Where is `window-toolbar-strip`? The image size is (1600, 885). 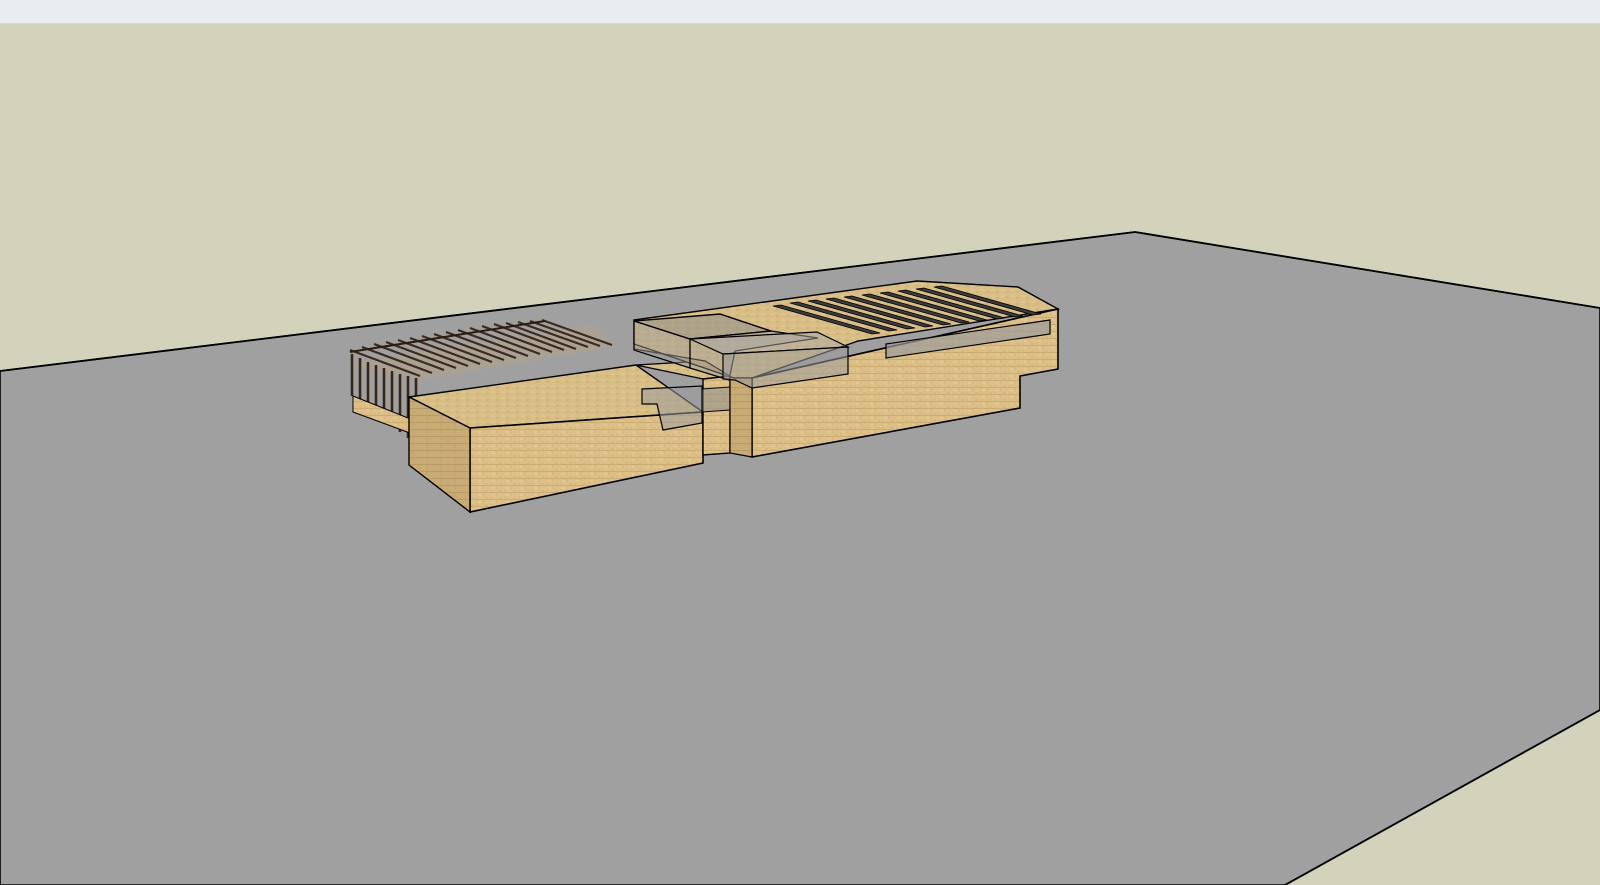 window-toolbar-strip is located at coordinates (800, 12).